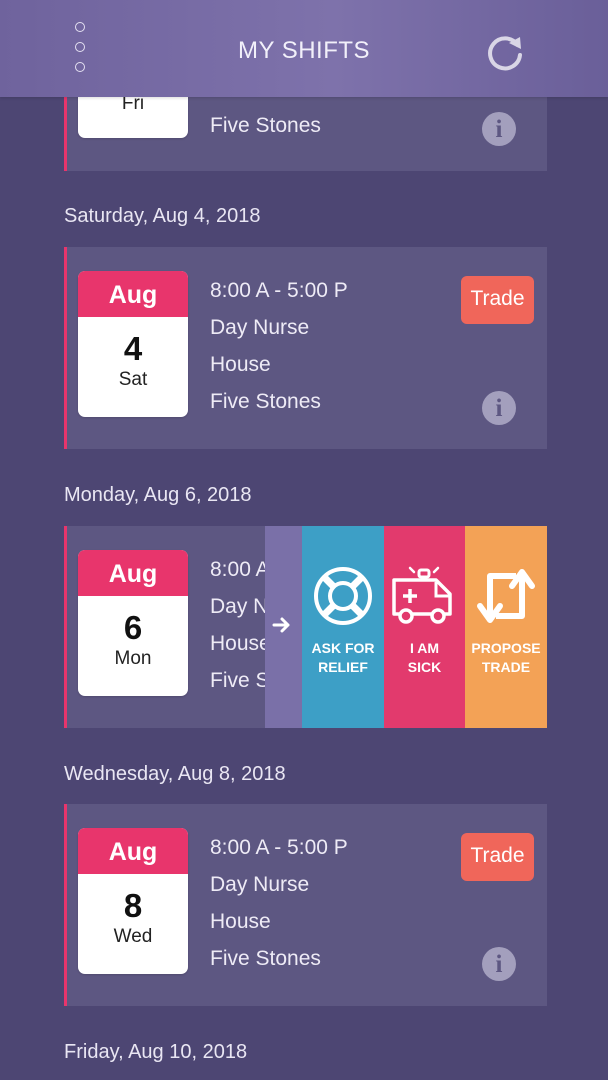 This screenshot has height=1080, width=608. What do you see at coordinates (343, 627) in the screenshot?
I see `ask-for-relief-button: ASK FOR RELIEF` at bounding box center [343, 627].